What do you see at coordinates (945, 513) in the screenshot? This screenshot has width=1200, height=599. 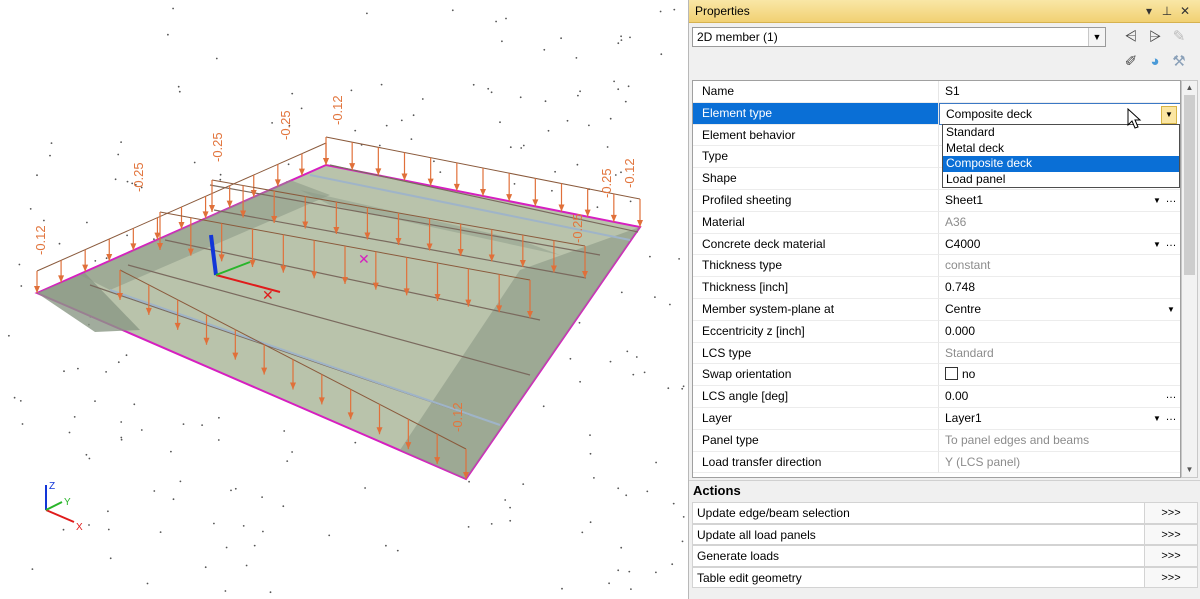 I see `action-update-edge-beam-selection: Update edge/beam selection >>>` at bounding box center [945, 513].